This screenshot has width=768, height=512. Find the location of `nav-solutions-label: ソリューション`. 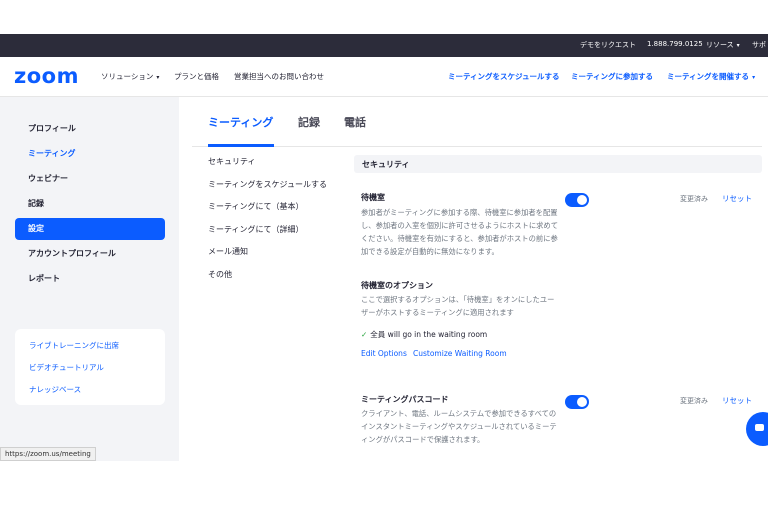

nav-solutions-label: ソリューション is located at coordinates (127, 76).